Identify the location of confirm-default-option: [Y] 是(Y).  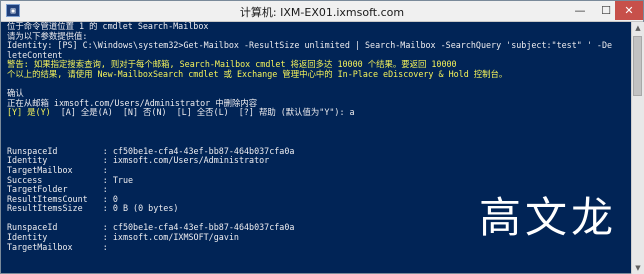
(29, 112).